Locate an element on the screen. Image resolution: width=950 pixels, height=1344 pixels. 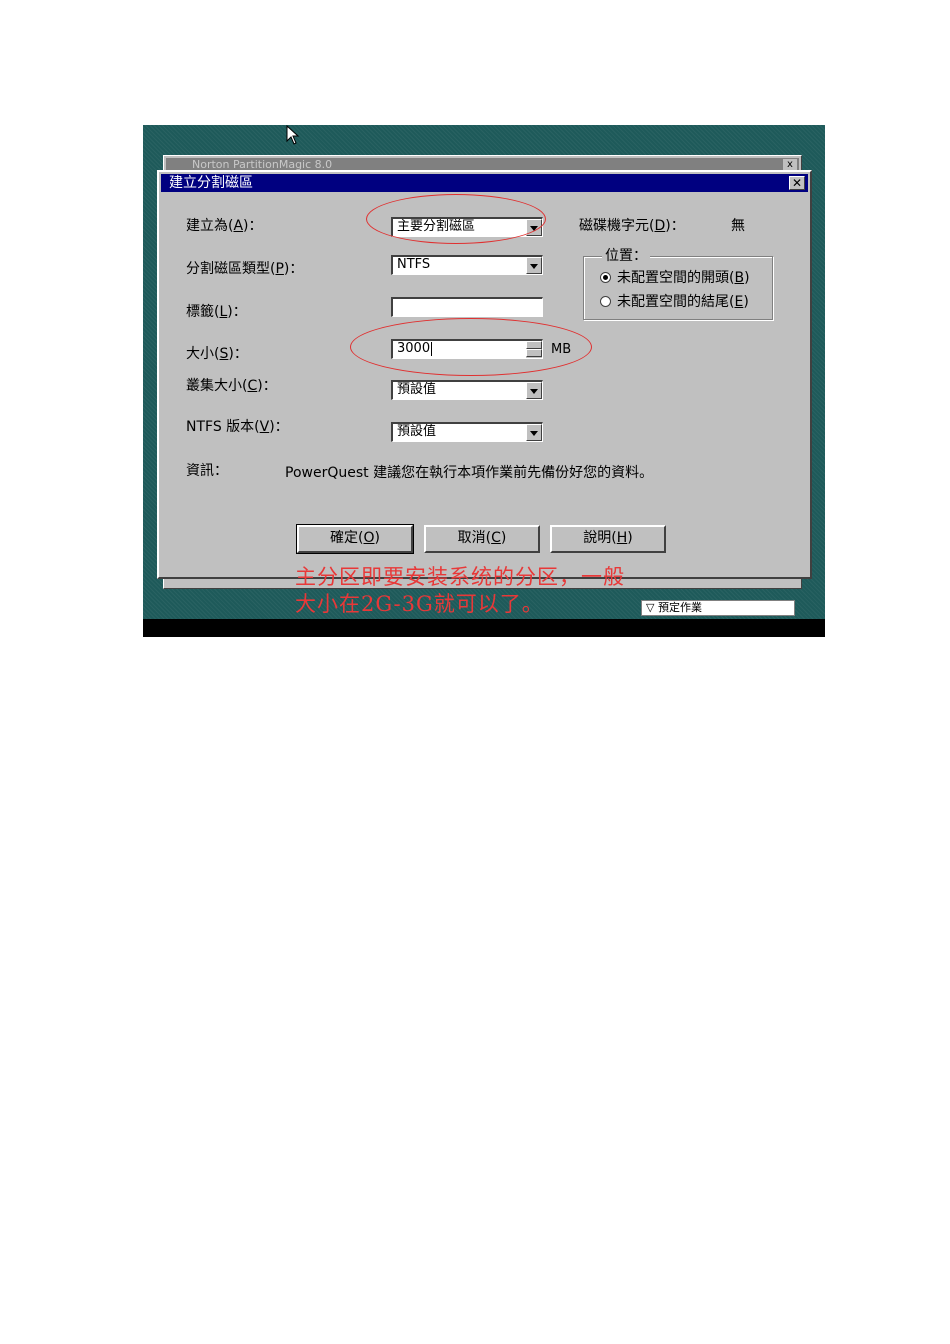
ntfs-version-select: 預設值 is located at coordinates (467, 432).